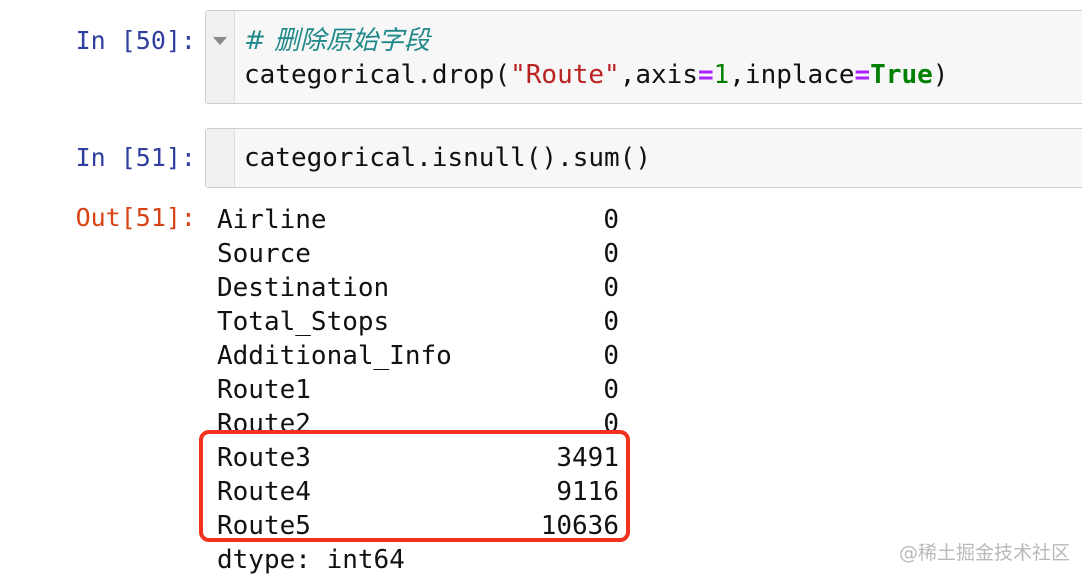 This screenshot has height=582, width=1082. I want to click on row-name: Airline, so click(272, 220).